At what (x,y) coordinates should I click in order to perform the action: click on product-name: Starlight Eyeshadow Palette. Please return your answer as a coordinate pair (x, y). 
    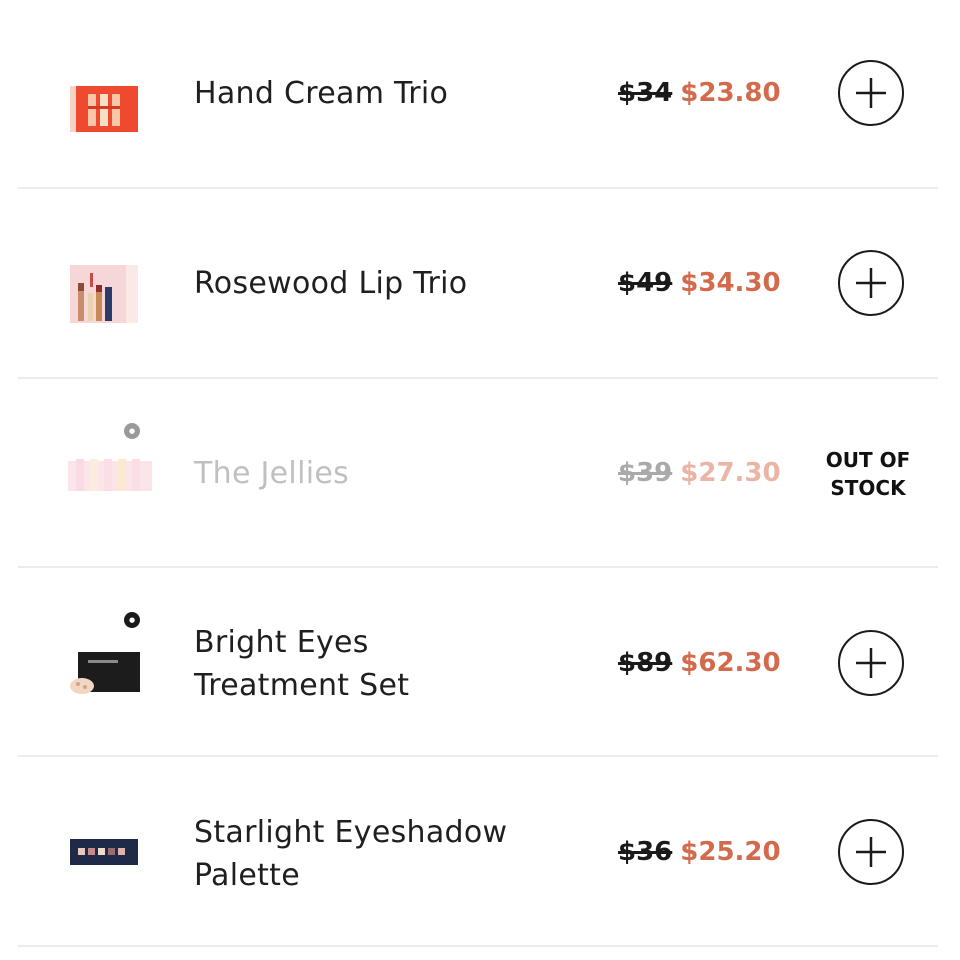
    Looking at the image, I should click on (389, 854).